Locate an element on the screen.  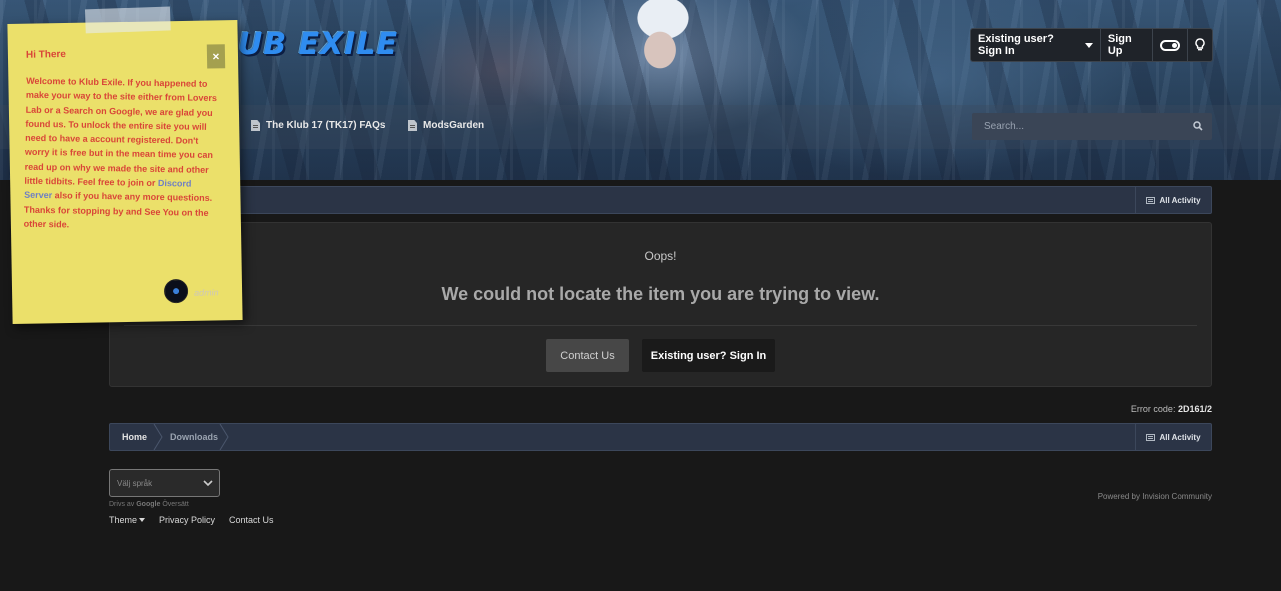
error-heading: Oops! is located at coordinates (660, 256).